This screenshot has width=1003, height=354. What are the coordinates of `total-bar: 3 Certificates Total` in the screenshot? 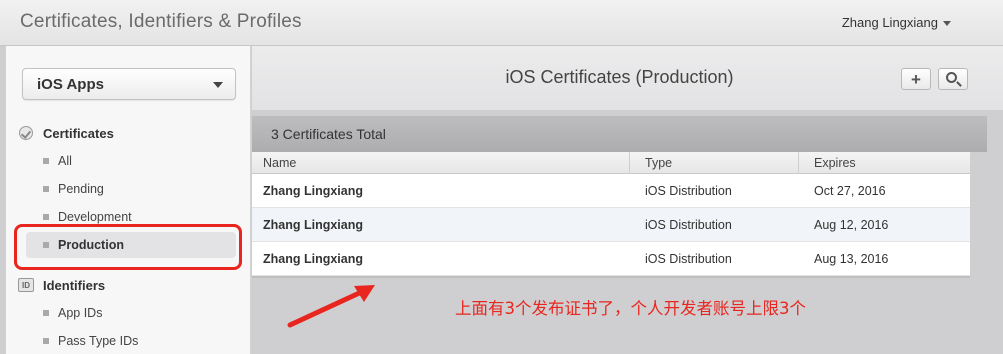 It's located at (619, 134).